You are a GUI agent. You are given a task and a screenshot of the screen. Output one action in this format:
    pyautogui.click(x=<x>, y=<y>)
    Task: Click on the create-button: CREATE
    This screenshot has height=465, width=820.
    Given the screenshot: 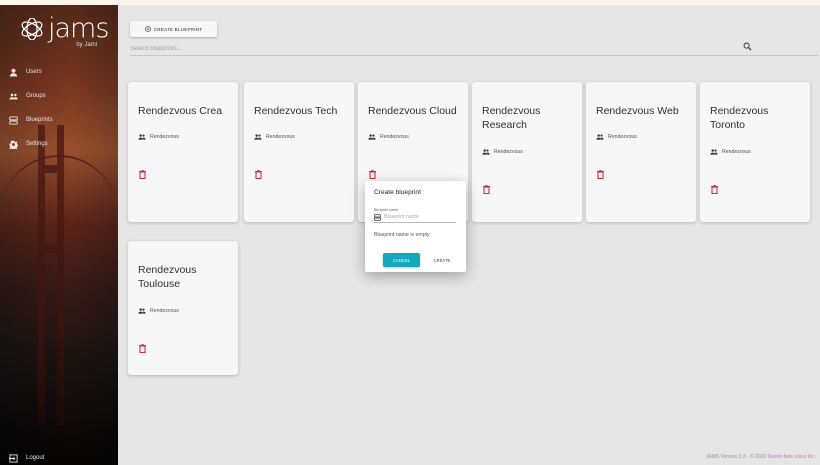 What is the action you would take?
    pyautogui.click(x=442, y=260)
    